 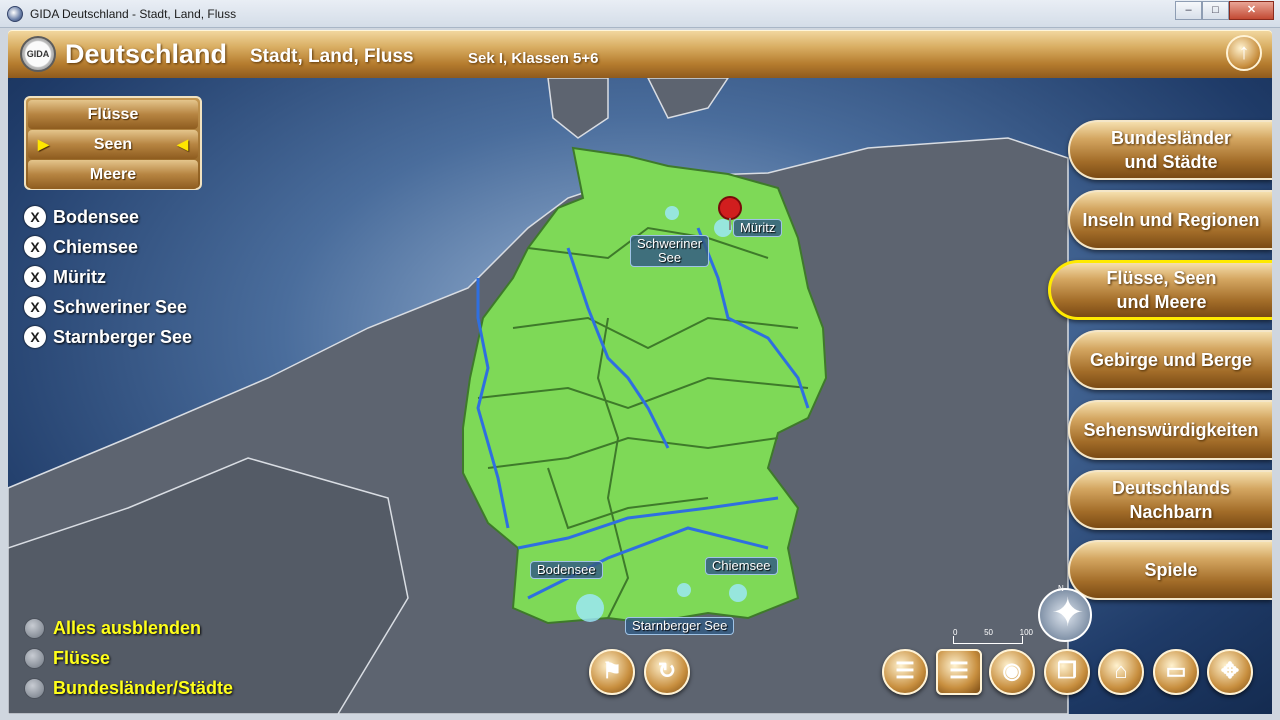 What do you see at coordinates (113, 114) in the screenshot?
I see `category-fluesse: Flüsse` at bounding box center [113, 114].